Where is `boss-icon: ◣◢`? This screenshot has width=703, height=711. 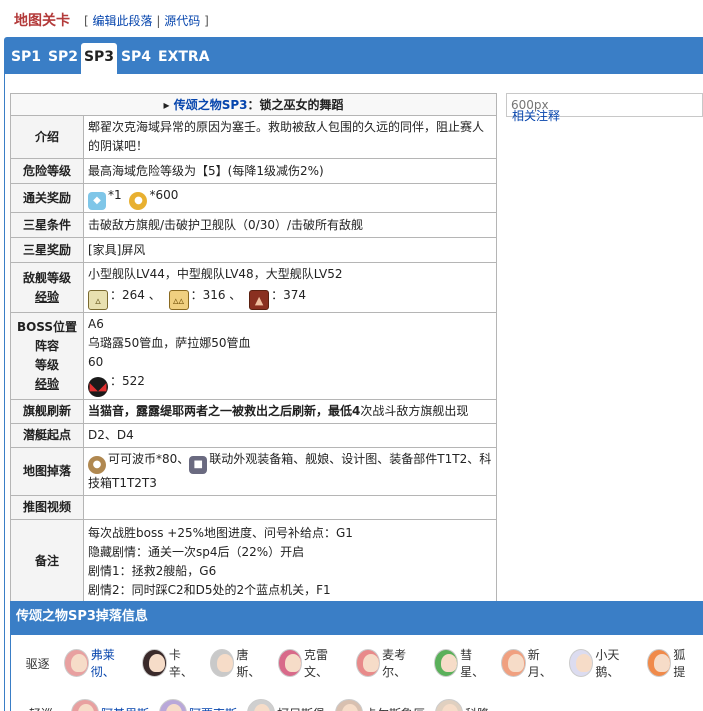 boss-icon: ◣◢ is located at coordinates (98, 387).